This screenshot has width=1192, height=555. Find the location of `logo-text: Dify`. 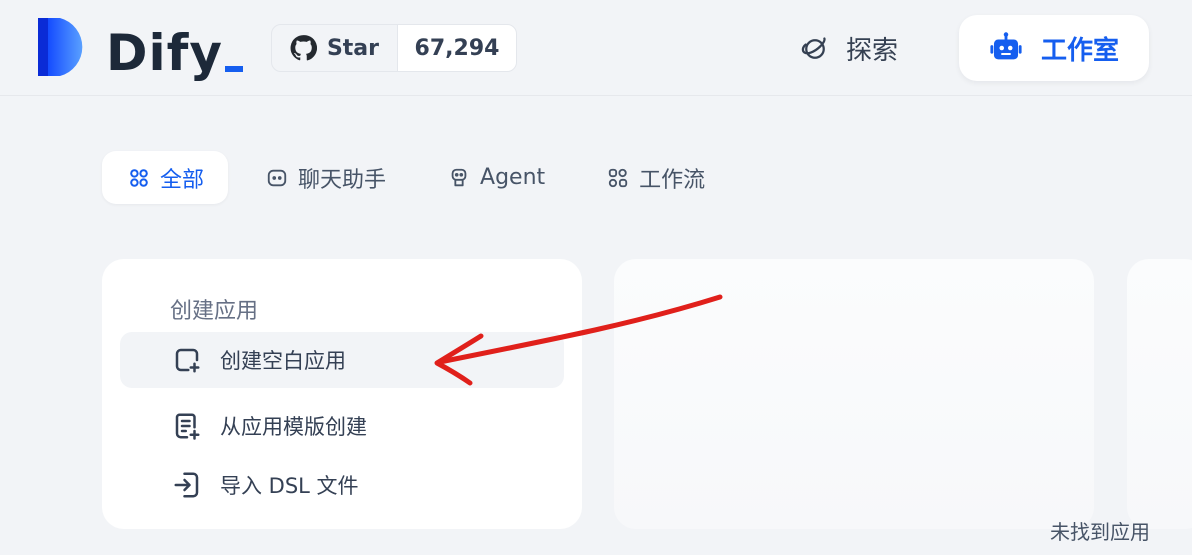

logo-text: Dify is located at coordinates (164, 53).